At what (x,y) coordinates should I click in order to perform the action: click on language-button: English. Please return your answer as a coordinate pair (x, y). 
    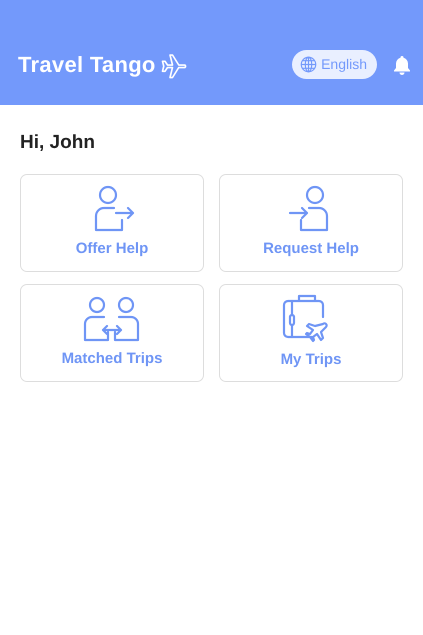
    Looking at the image, I should click on (334, 64).